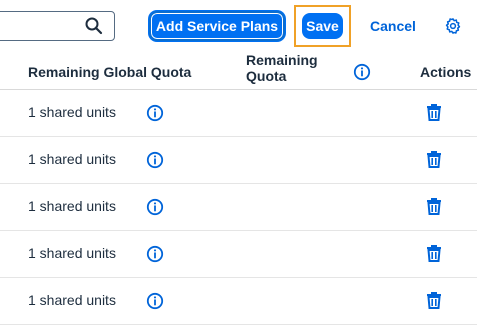 This screenshot has width=477, height=328. Describe the element at coordinates (110, 72) in the screenshot. I see `column-header-remaining-global-quota: Remaining Global Quota` at that location.